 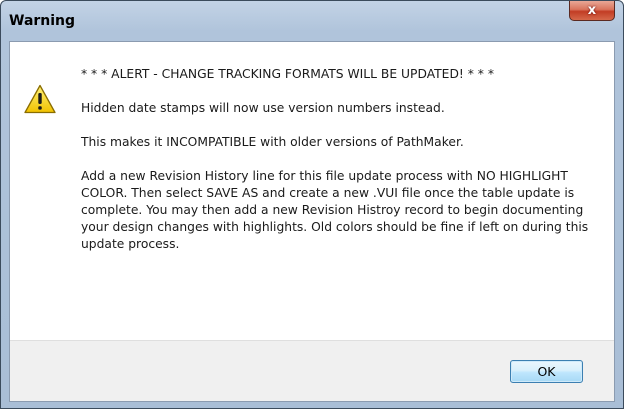 I want to click on window-title: Warning, so click(x=42, y=21).